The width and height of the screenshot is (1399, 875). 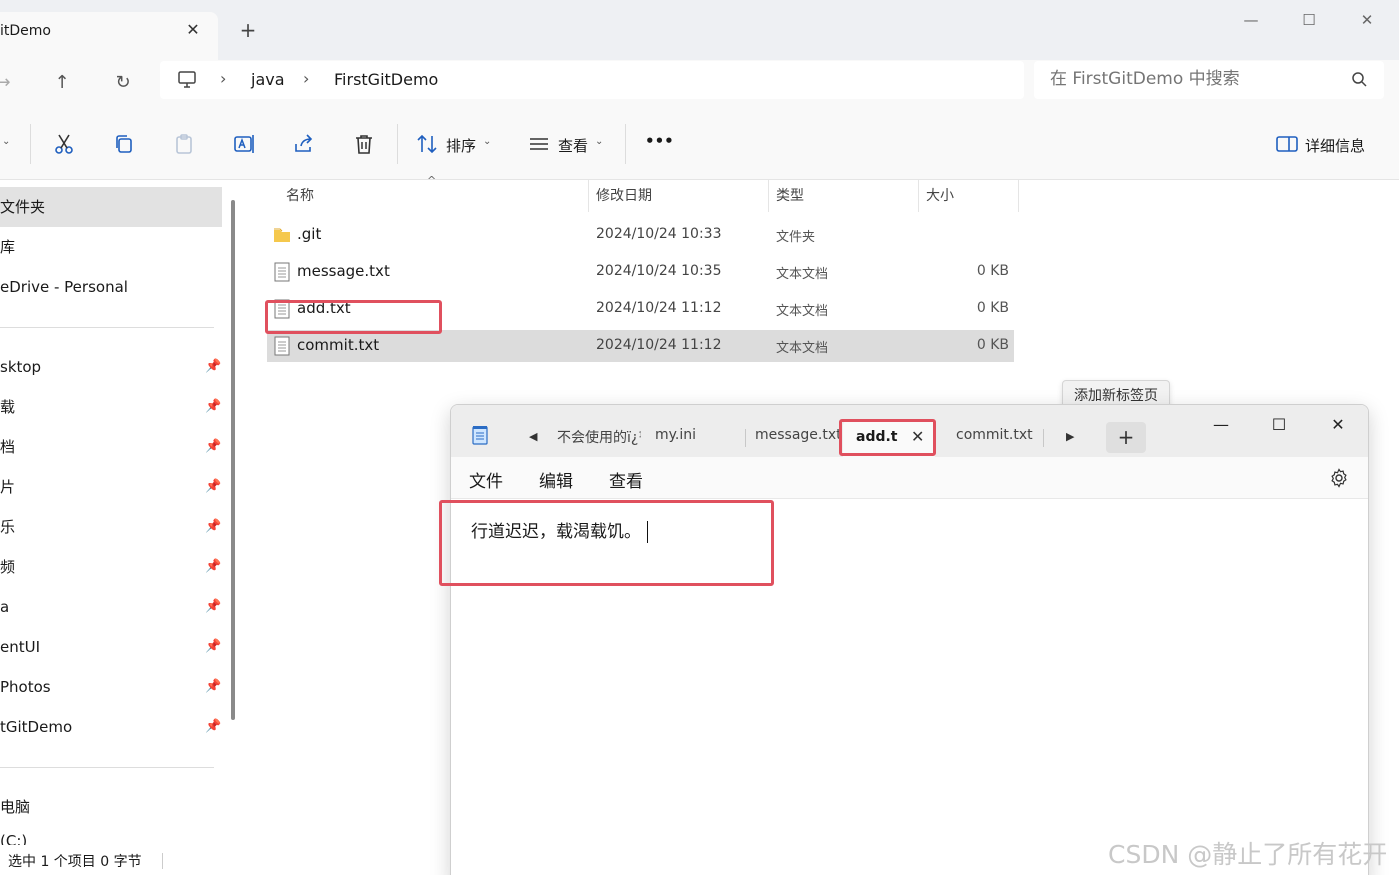 What do you see at coordinates (1335, 145) in the screenshot?
I see `details-button: 详细信息` at bounding box center [1335, 145].